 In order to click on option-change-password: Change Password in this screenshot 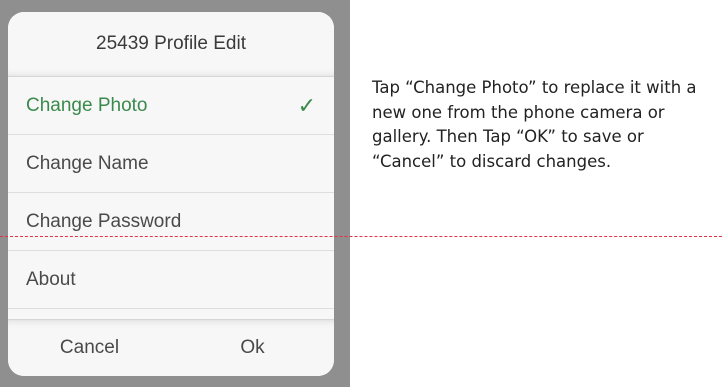, I will do `click(171, 222)`.